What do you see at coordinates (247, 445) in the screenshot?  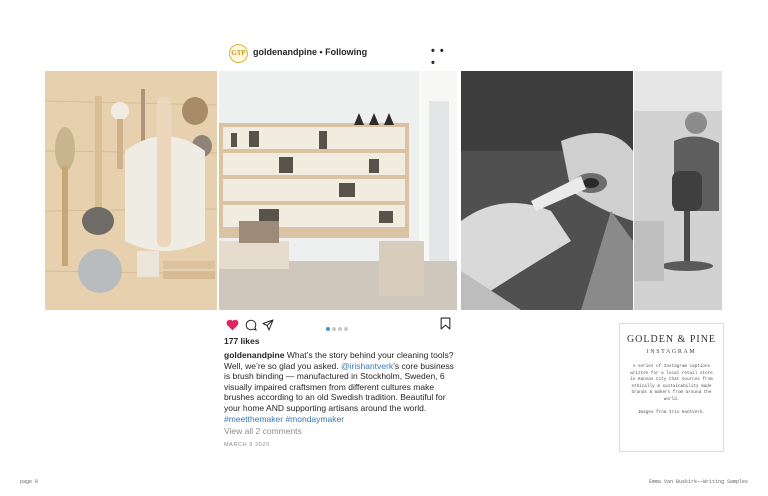 I see `post-date: MARCH 9 2020` at bounding box center [247, 445].